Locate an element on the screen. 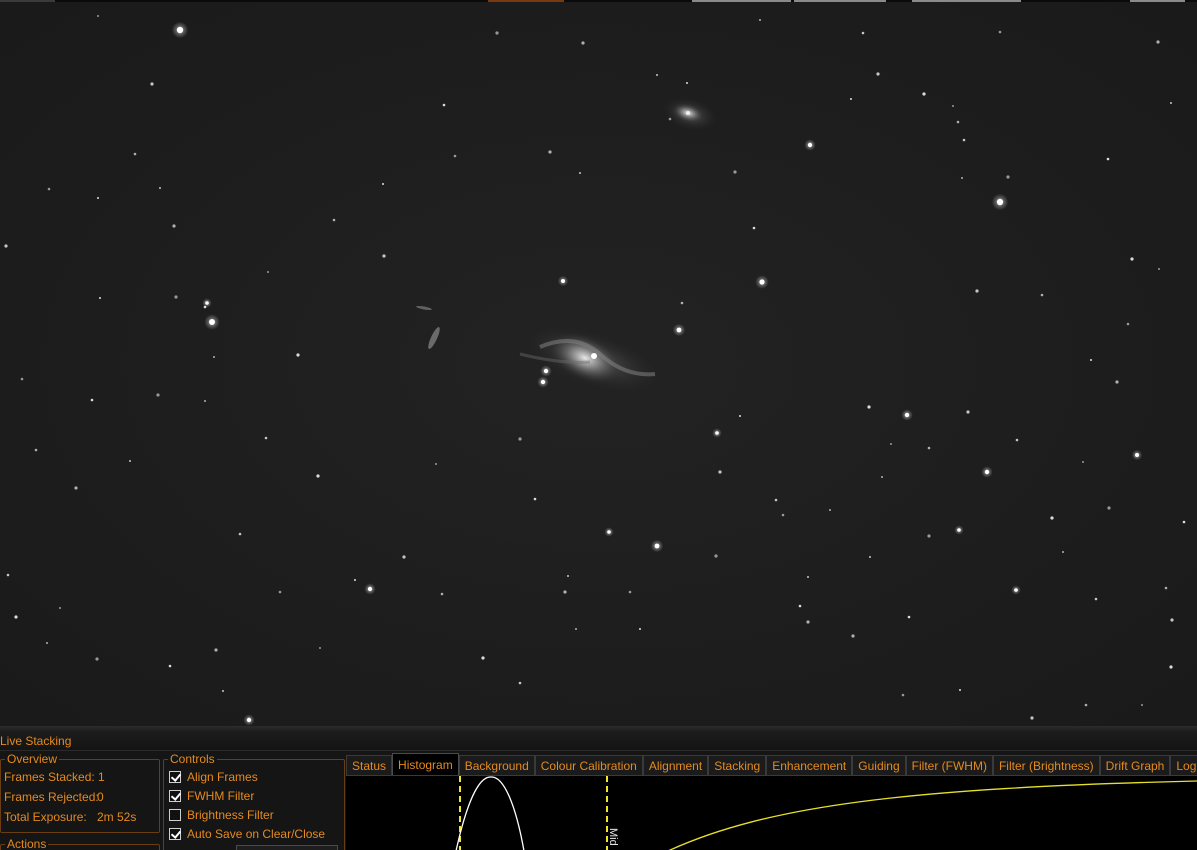 The height and width of the screenshot is (850, 1197). action-button is located at coordinates (287, 847).